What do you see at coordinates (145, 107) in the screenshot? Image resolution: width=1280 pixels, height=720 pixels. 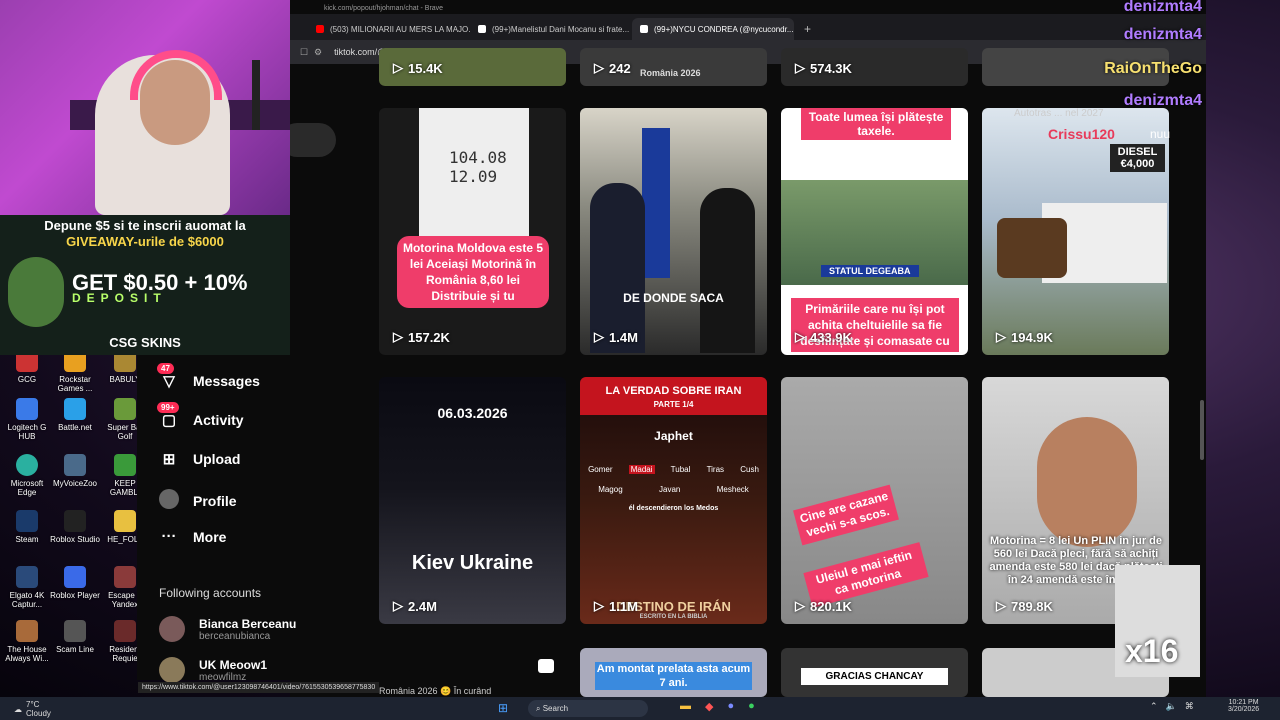 I see `webcam-overlay` at bounding box center [145, 107].